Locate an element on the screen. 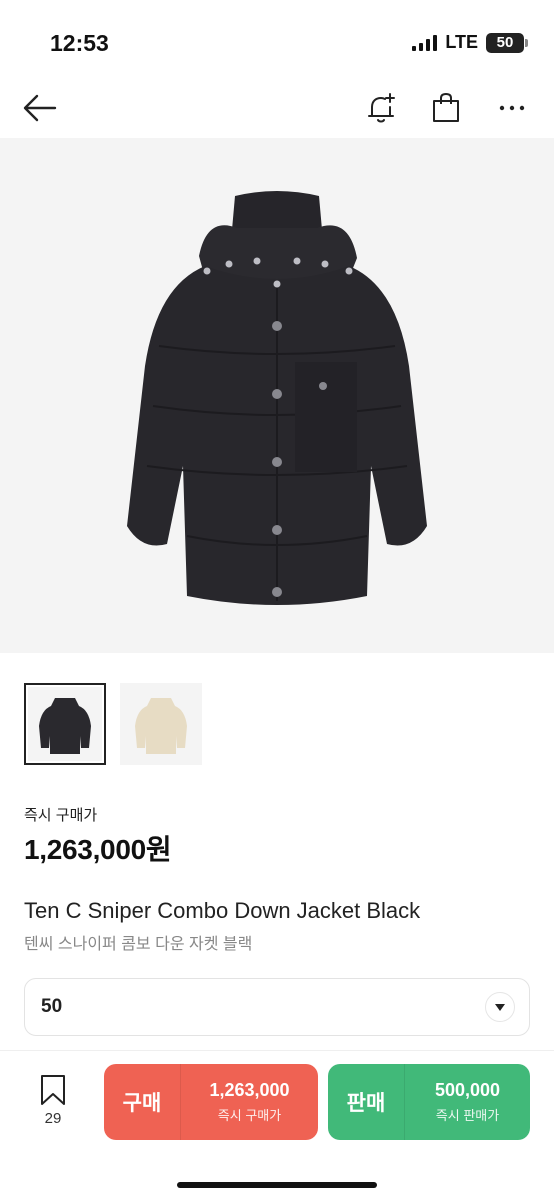 This screenshot has width=554, height=1200. caret-down-icon is located at coordinates (500, 1007).